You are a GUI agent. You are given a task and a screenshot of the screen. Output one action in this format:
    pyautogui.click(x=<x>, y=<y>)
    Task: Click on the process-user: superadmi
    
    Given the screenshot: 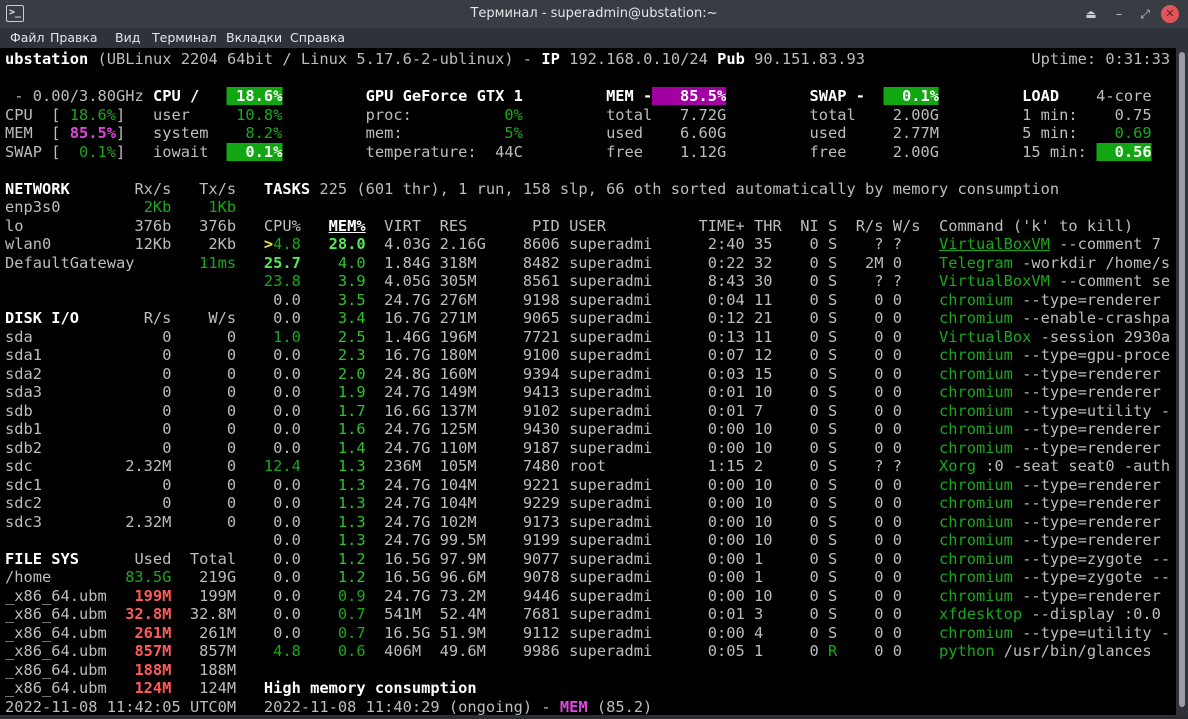 What is the action you would take?
    pyautogui.click(x=611, y=299)
    